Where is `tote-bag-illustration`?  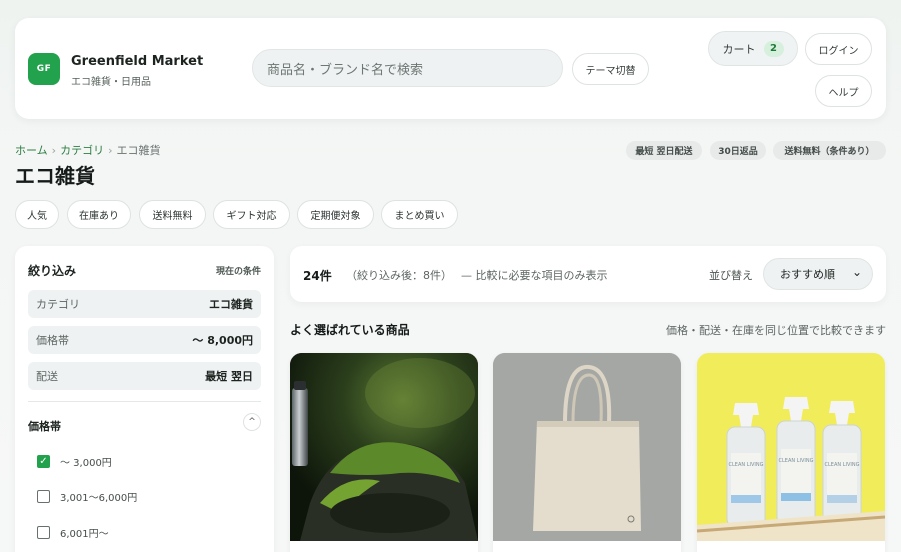 tote-bag-illustration is located at coordinates (587, 447).